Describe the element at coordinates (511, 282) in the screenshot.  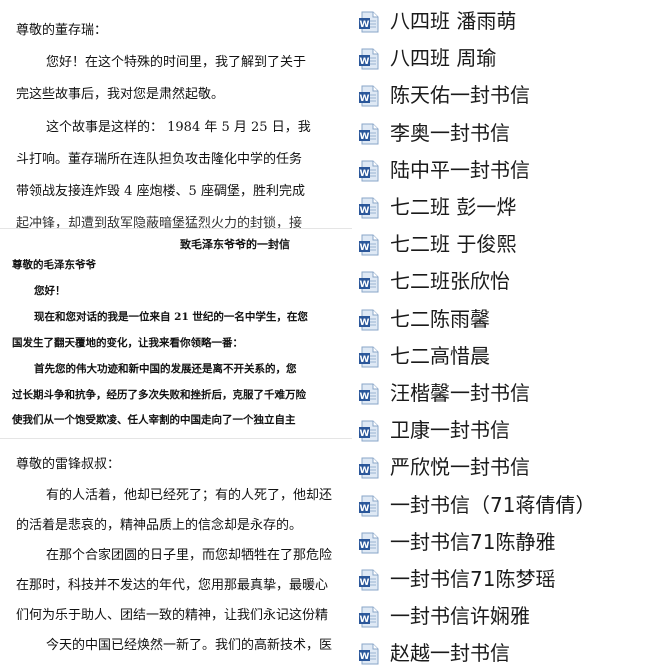
I see `file-item: W 七二班张欣怡` at that location.